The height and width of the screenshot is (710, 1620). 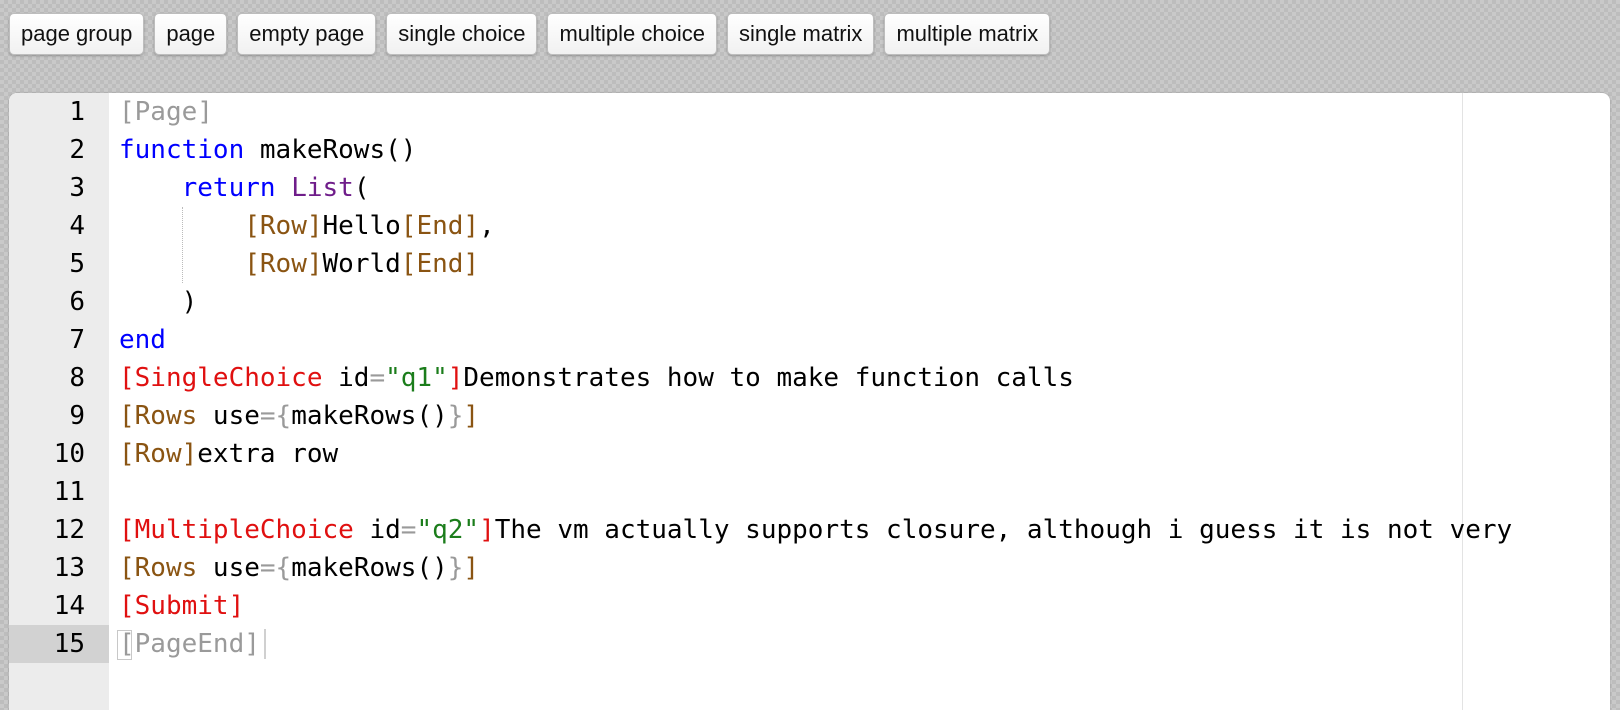 What do you see at coordinates (322, 188) in the screenshot?
I see `code-token: List` at bounding box center [322, 188].